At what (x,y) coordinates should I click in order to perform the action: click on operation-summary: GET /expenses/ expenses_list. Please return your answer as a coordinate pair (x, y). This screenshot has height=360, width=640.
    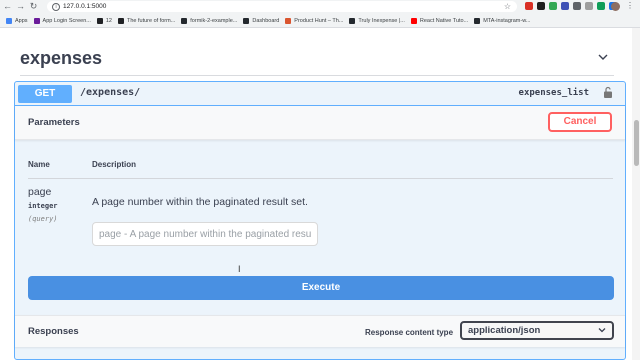
    Looking at the image, I should click on (320, 94).